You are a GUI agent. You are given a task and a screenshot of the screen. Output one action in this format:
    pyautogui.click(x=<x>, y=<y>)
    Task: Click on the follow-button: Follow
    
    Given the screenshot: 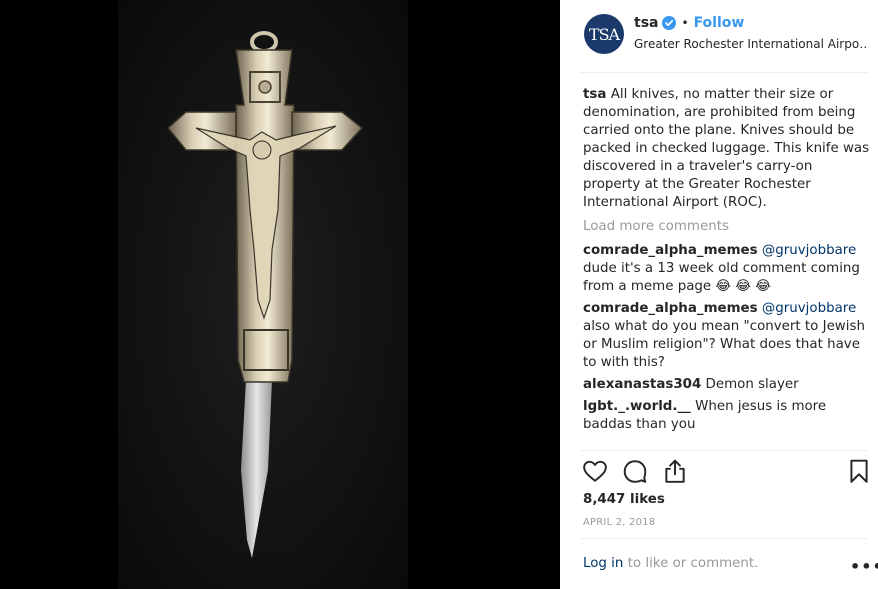 What is the action you would take?
    pyautogui.click(x=719, y=23)
    